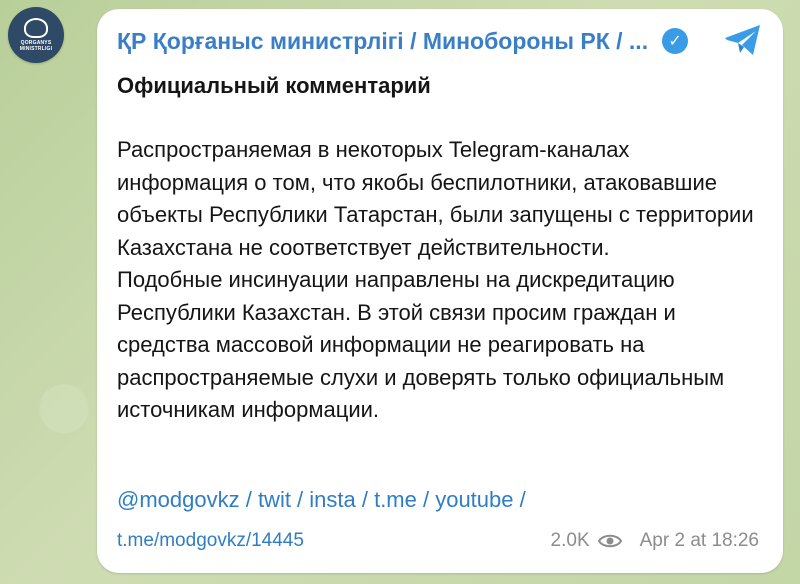 The image size is (800, 584). Describe the element at coordinates (570, 540) in the screenshot. I see `view-count: 2.0K` at that location.